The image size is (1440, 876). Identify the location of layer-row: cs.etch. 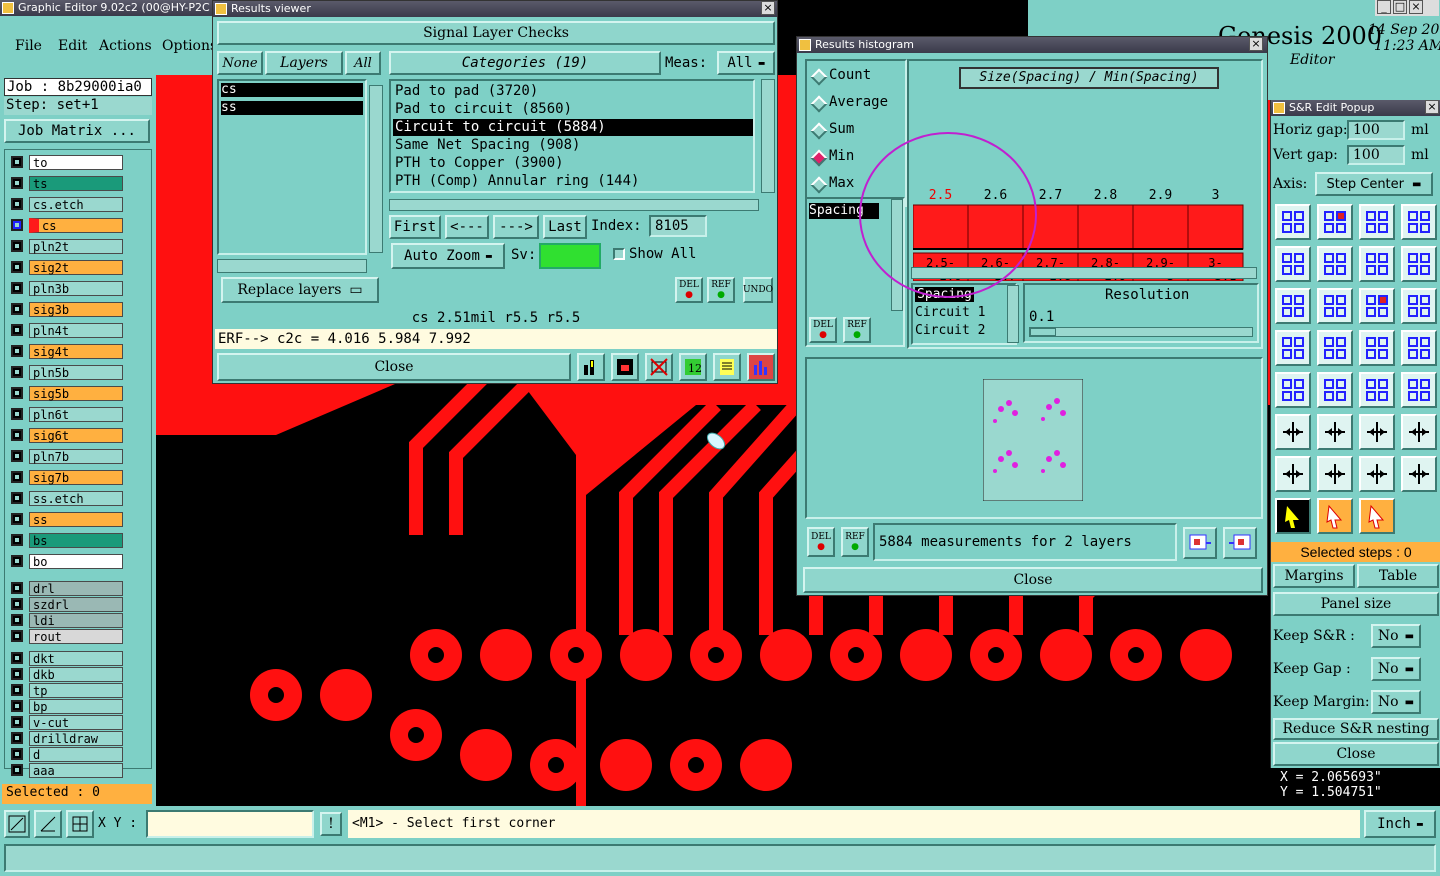
(65, 204).